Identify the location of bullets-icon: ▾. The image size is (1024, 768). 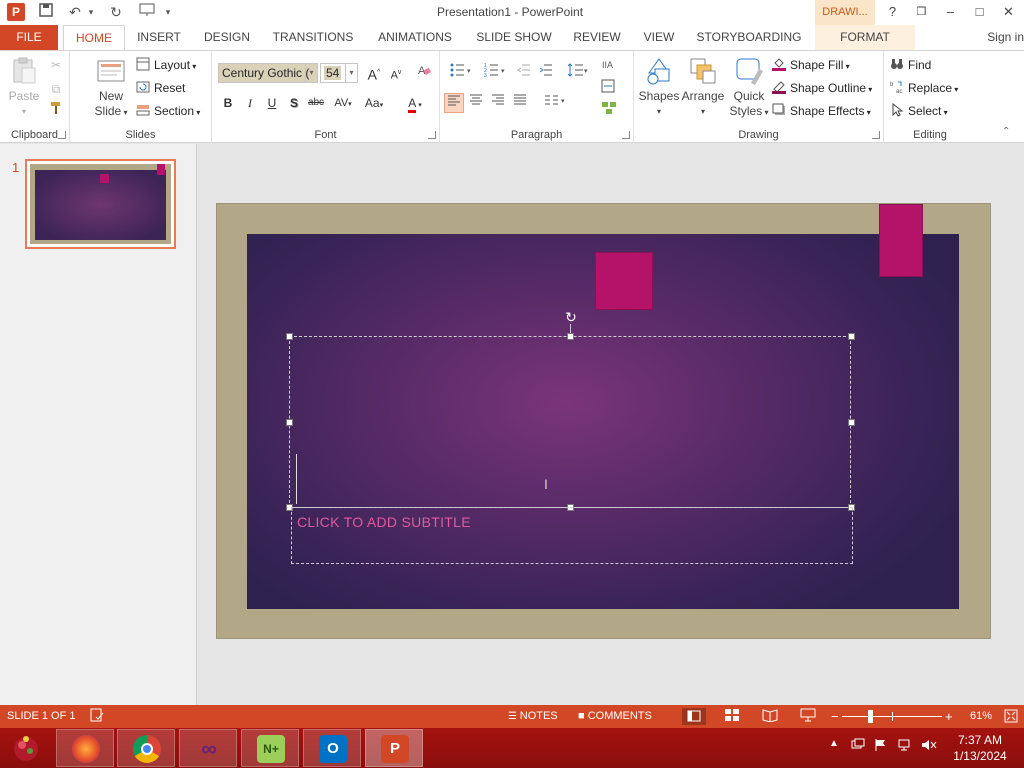
(461, 73).